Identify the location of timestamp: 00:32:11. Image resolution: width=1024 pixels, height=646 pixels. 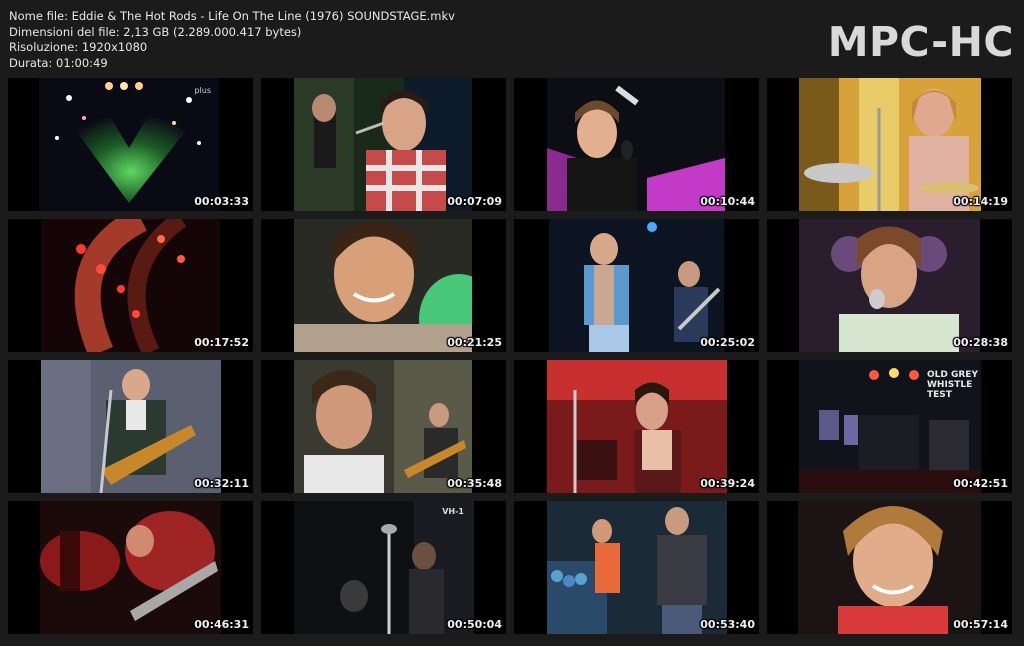
(221, 483).